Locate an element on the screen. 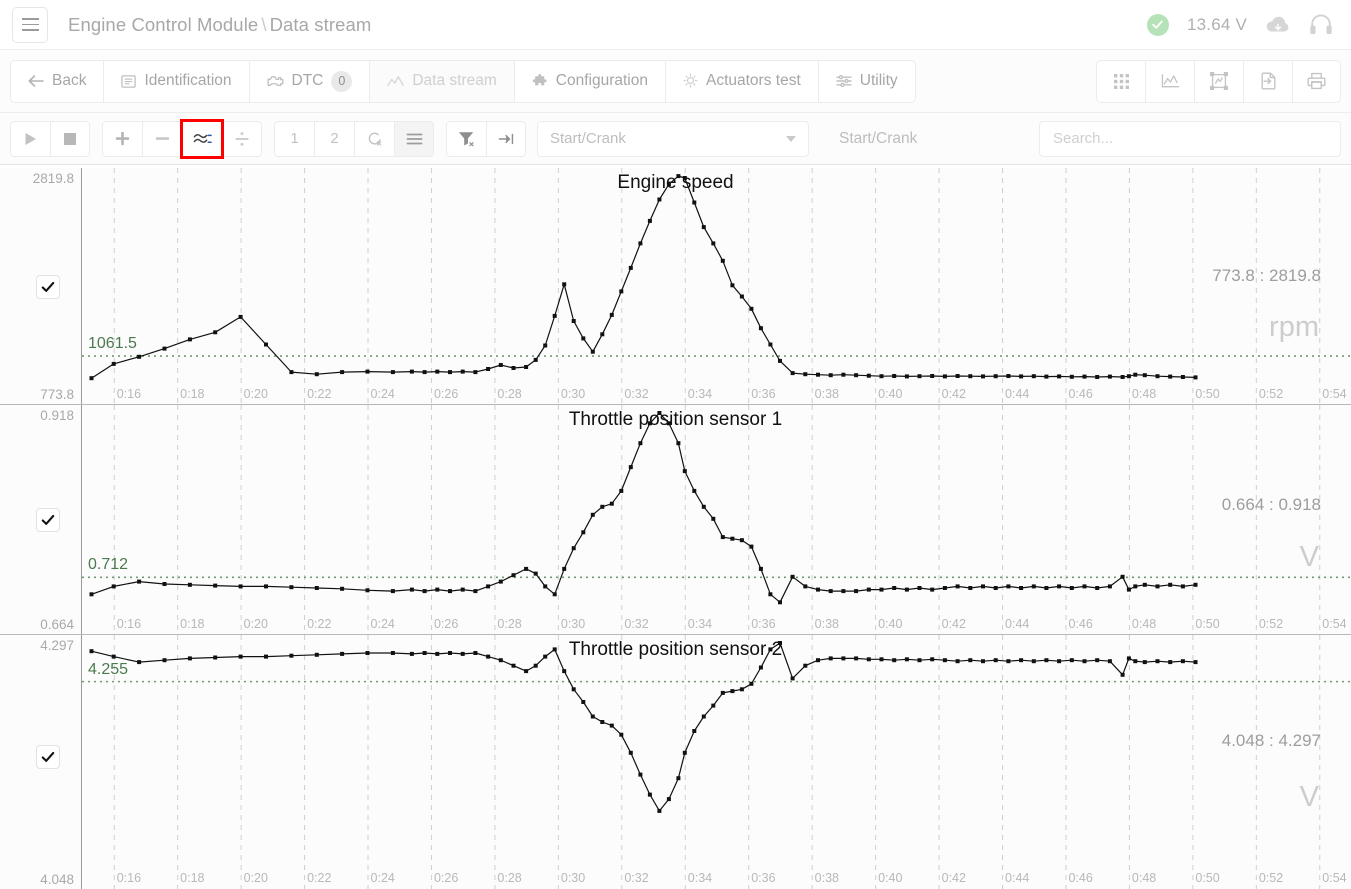  trigger-current-label: Start/Crank is located at coordinates (878, 138).